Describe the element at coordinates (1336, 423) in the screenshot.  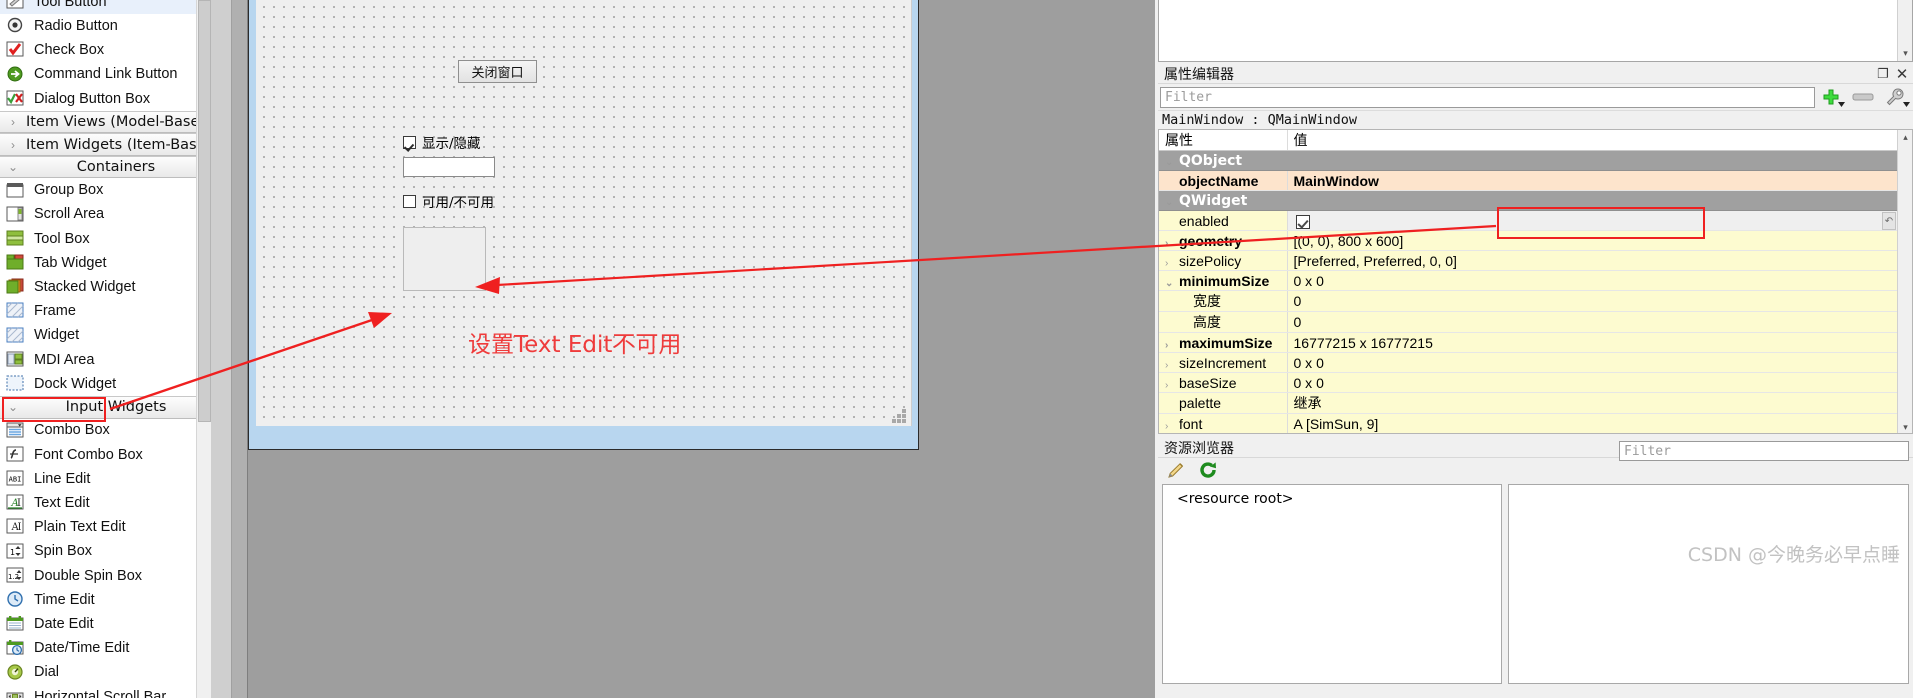
I see `property-value-label: A [SimSun, 9]` at that location.